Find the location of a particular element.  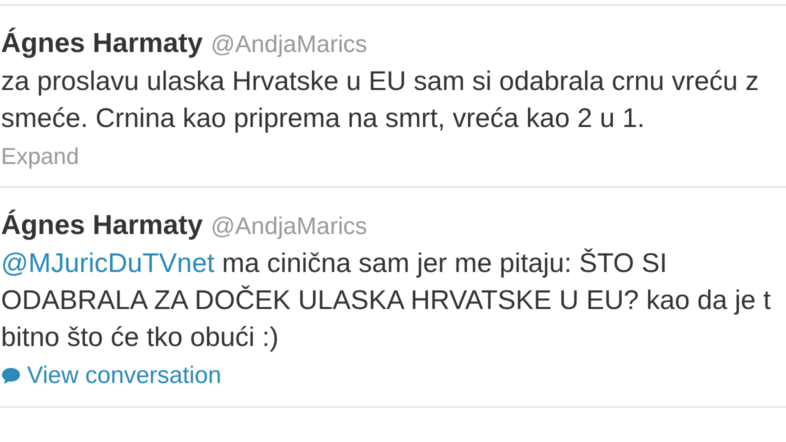

mention-link: @MJuricDuTVnet is located at coordinates (107, 263).